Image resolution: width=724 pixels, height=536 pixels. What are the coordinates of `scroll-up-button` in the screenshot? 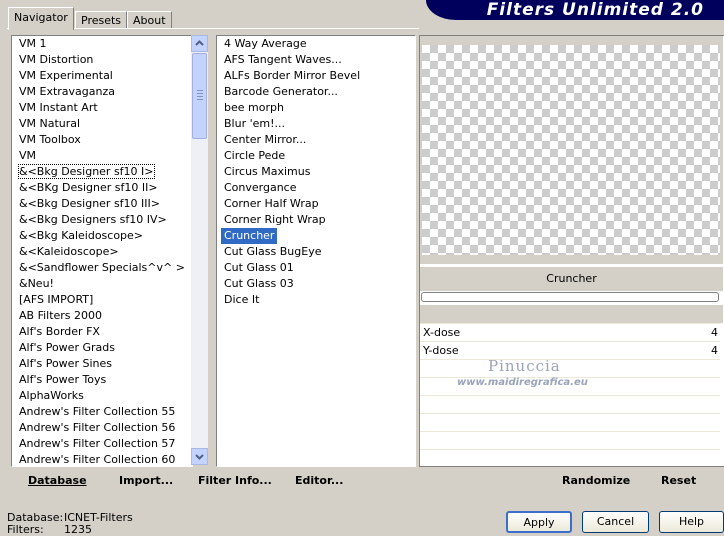 It's located at (199, 43).